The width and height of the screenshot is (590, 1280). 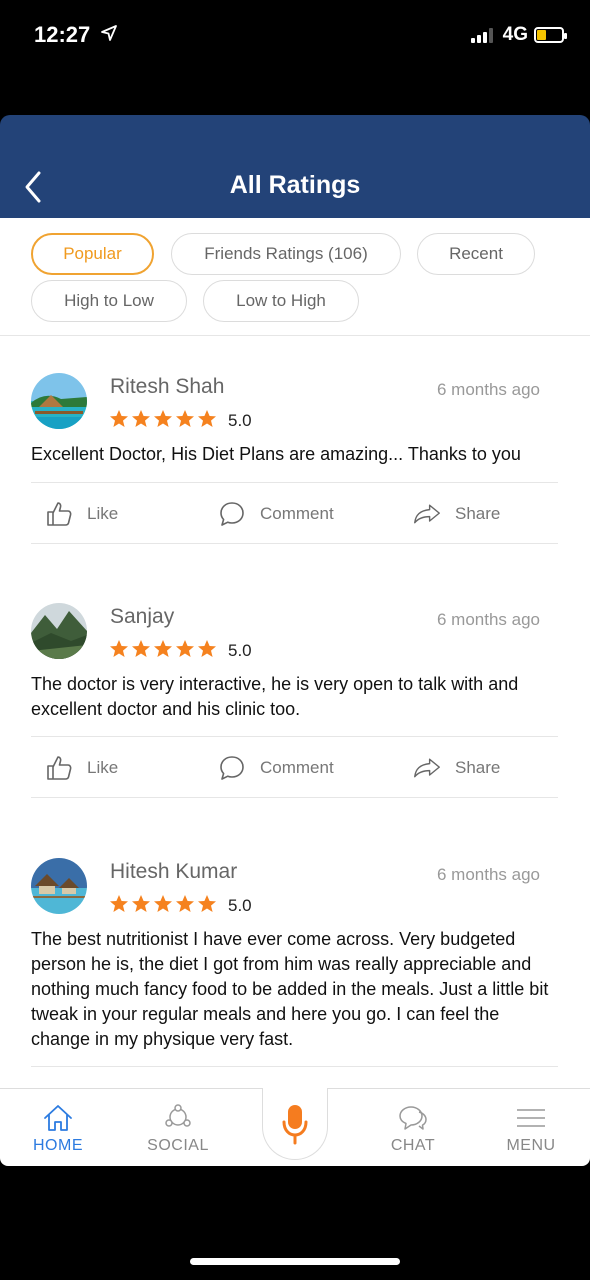 I want to click on reviewer-name: Sanjay, so click(x=142, y=616).